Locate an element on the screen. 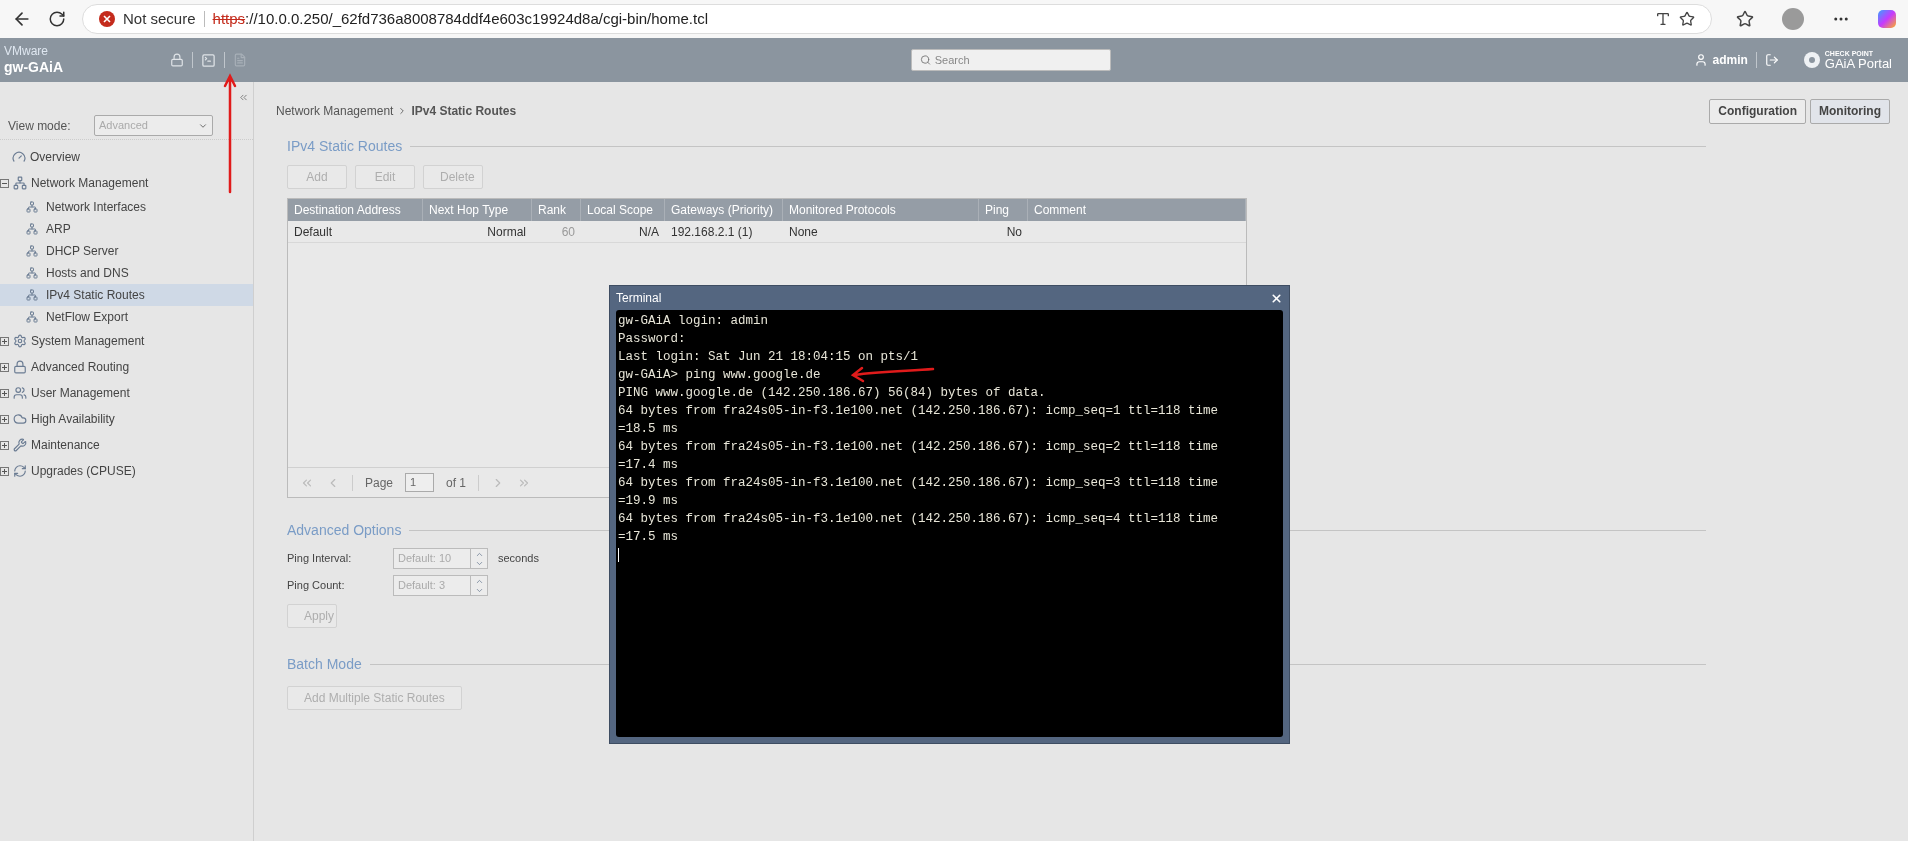 This screenshot has height=841, width=1908. nav-item: ARP is located at coordinates (126, 229).